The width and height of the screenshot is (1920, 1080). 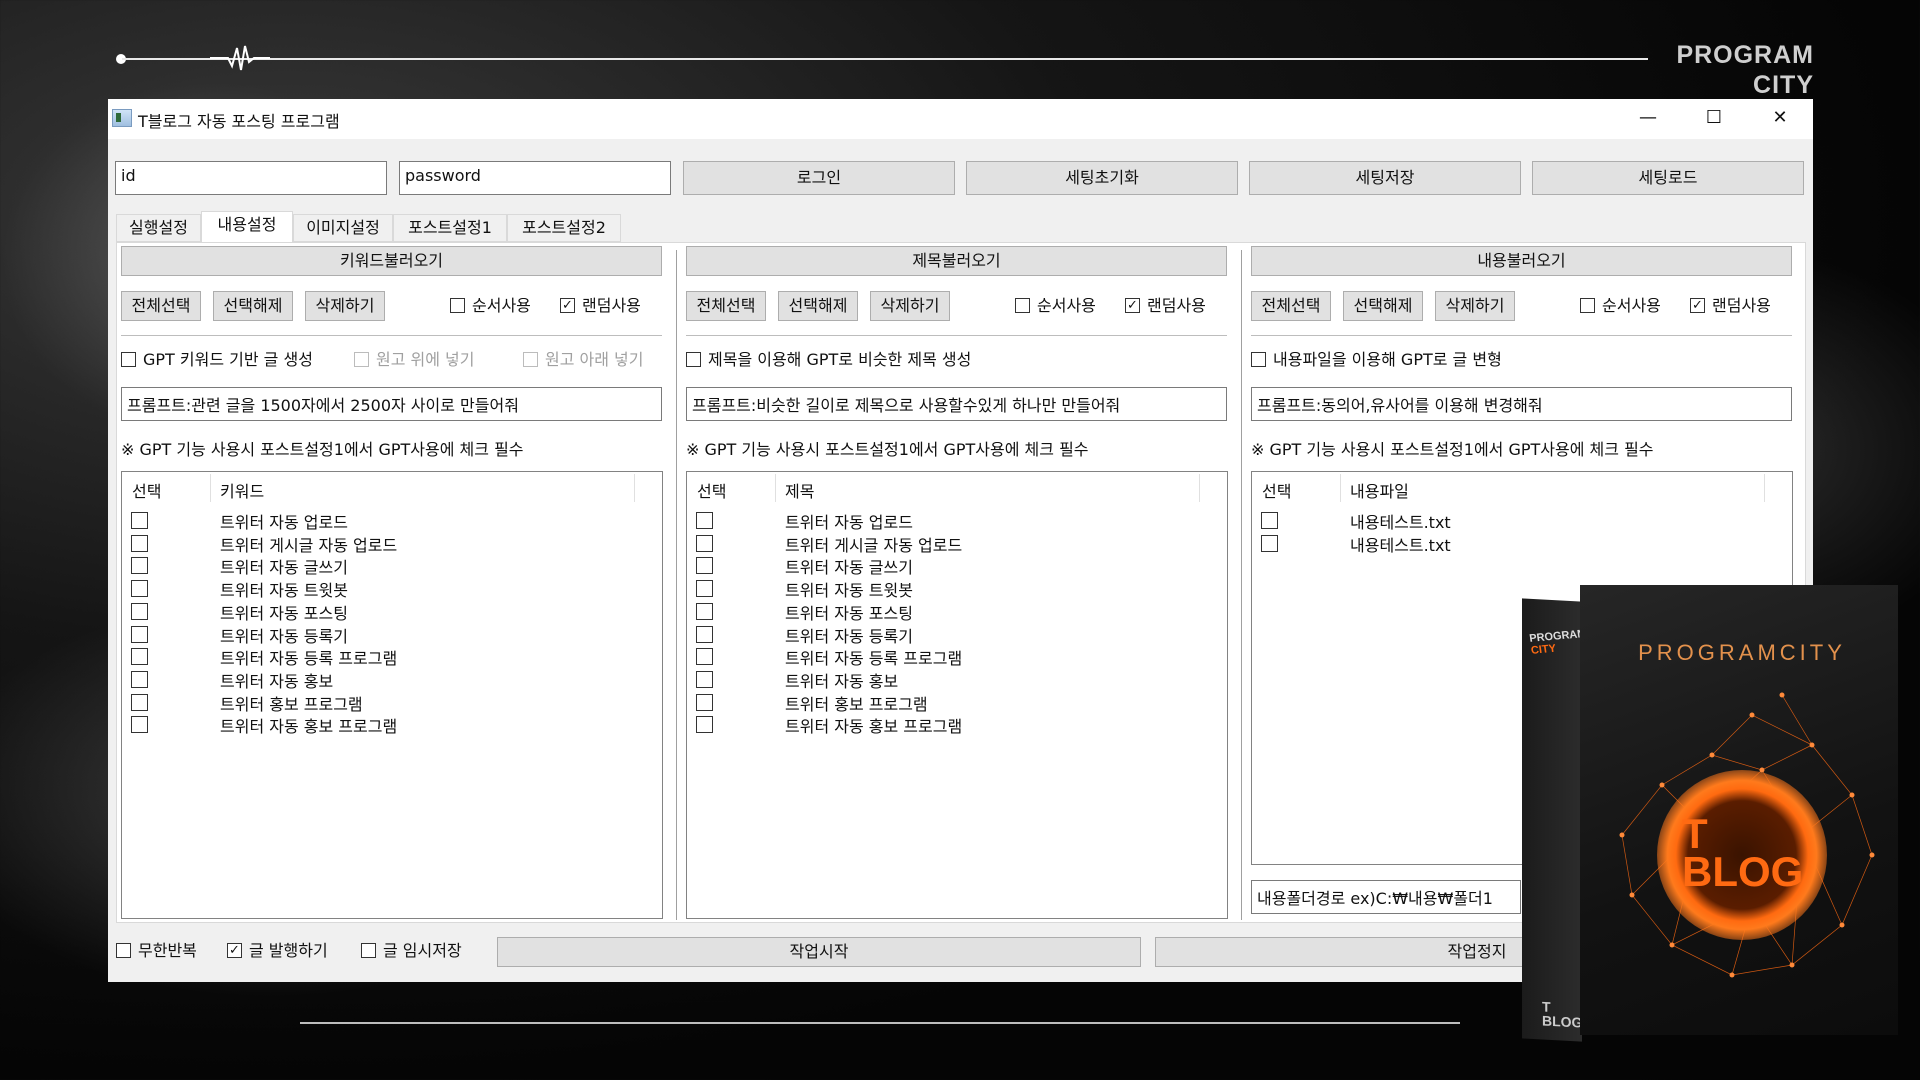 I want to click on decor-top-line, so click(x=885, y=59).